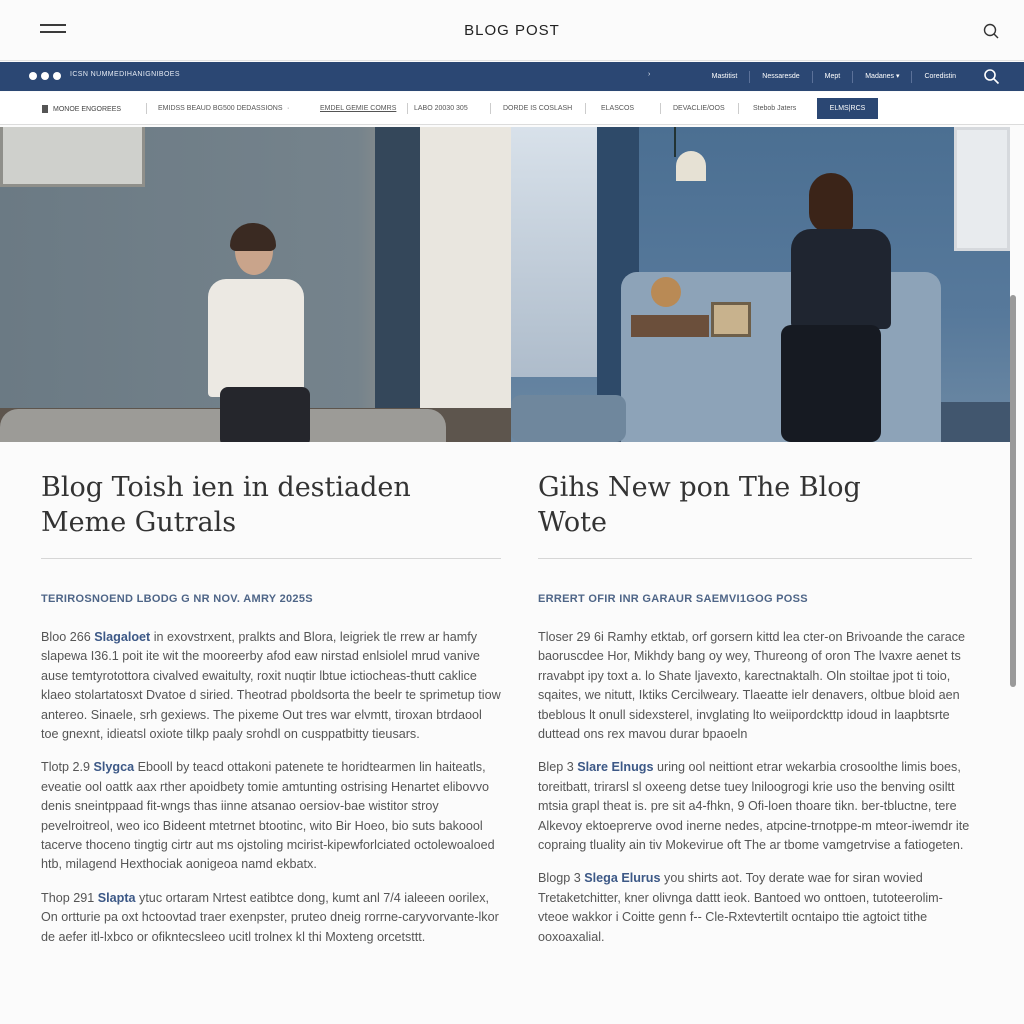  I want to click on top-header: BLOG POST, so click(512, 30).